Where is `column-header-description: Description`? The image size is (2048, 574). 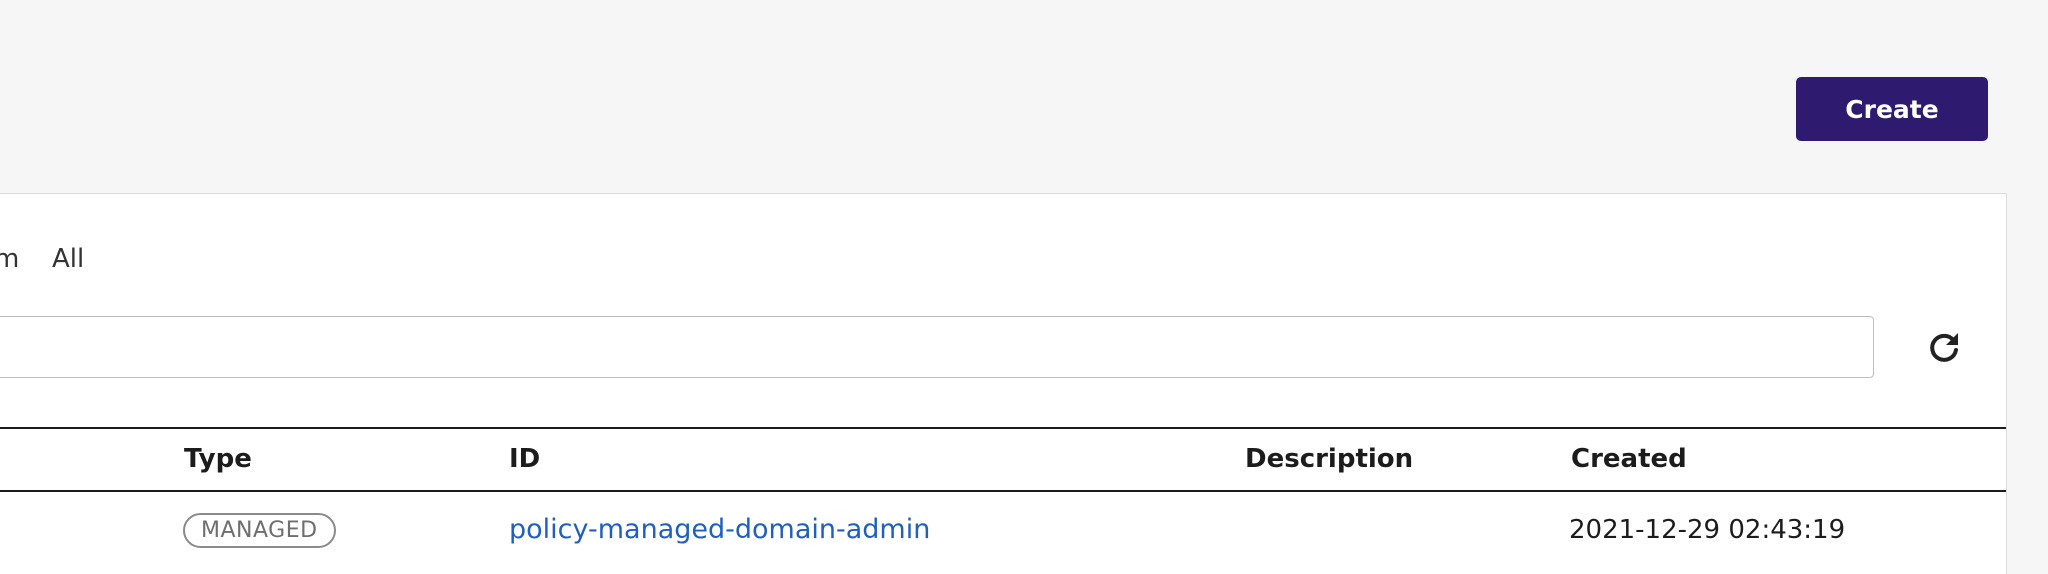
column-header-description: Description is located at coordinates (1329, 459).